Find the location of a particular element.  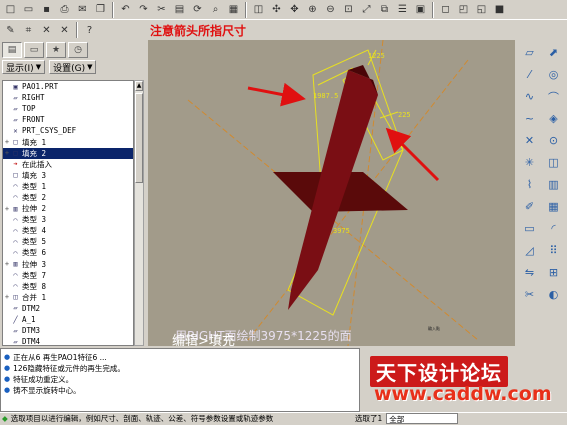

hole-tool-icon: ⊙ is located at coordinates (553, 140).